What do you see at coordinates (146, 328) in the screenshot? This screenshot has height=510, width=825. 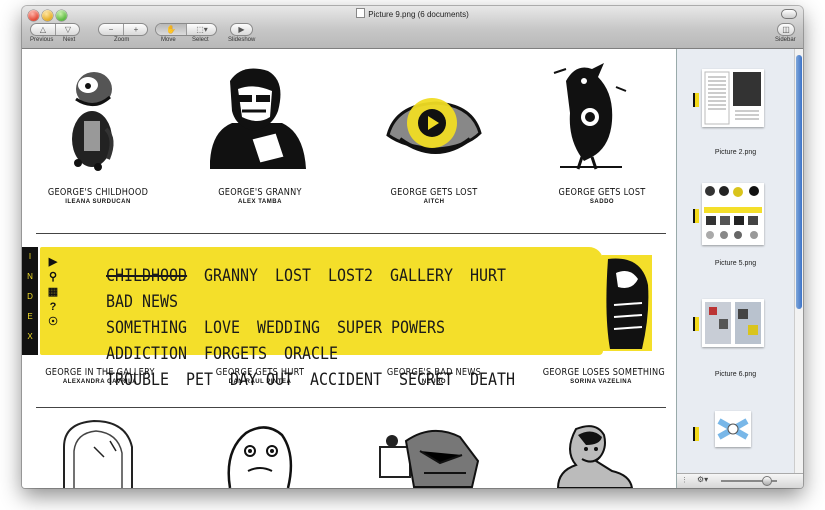 I see `index-link: SOMETHING` at bounding box center [146, 328].